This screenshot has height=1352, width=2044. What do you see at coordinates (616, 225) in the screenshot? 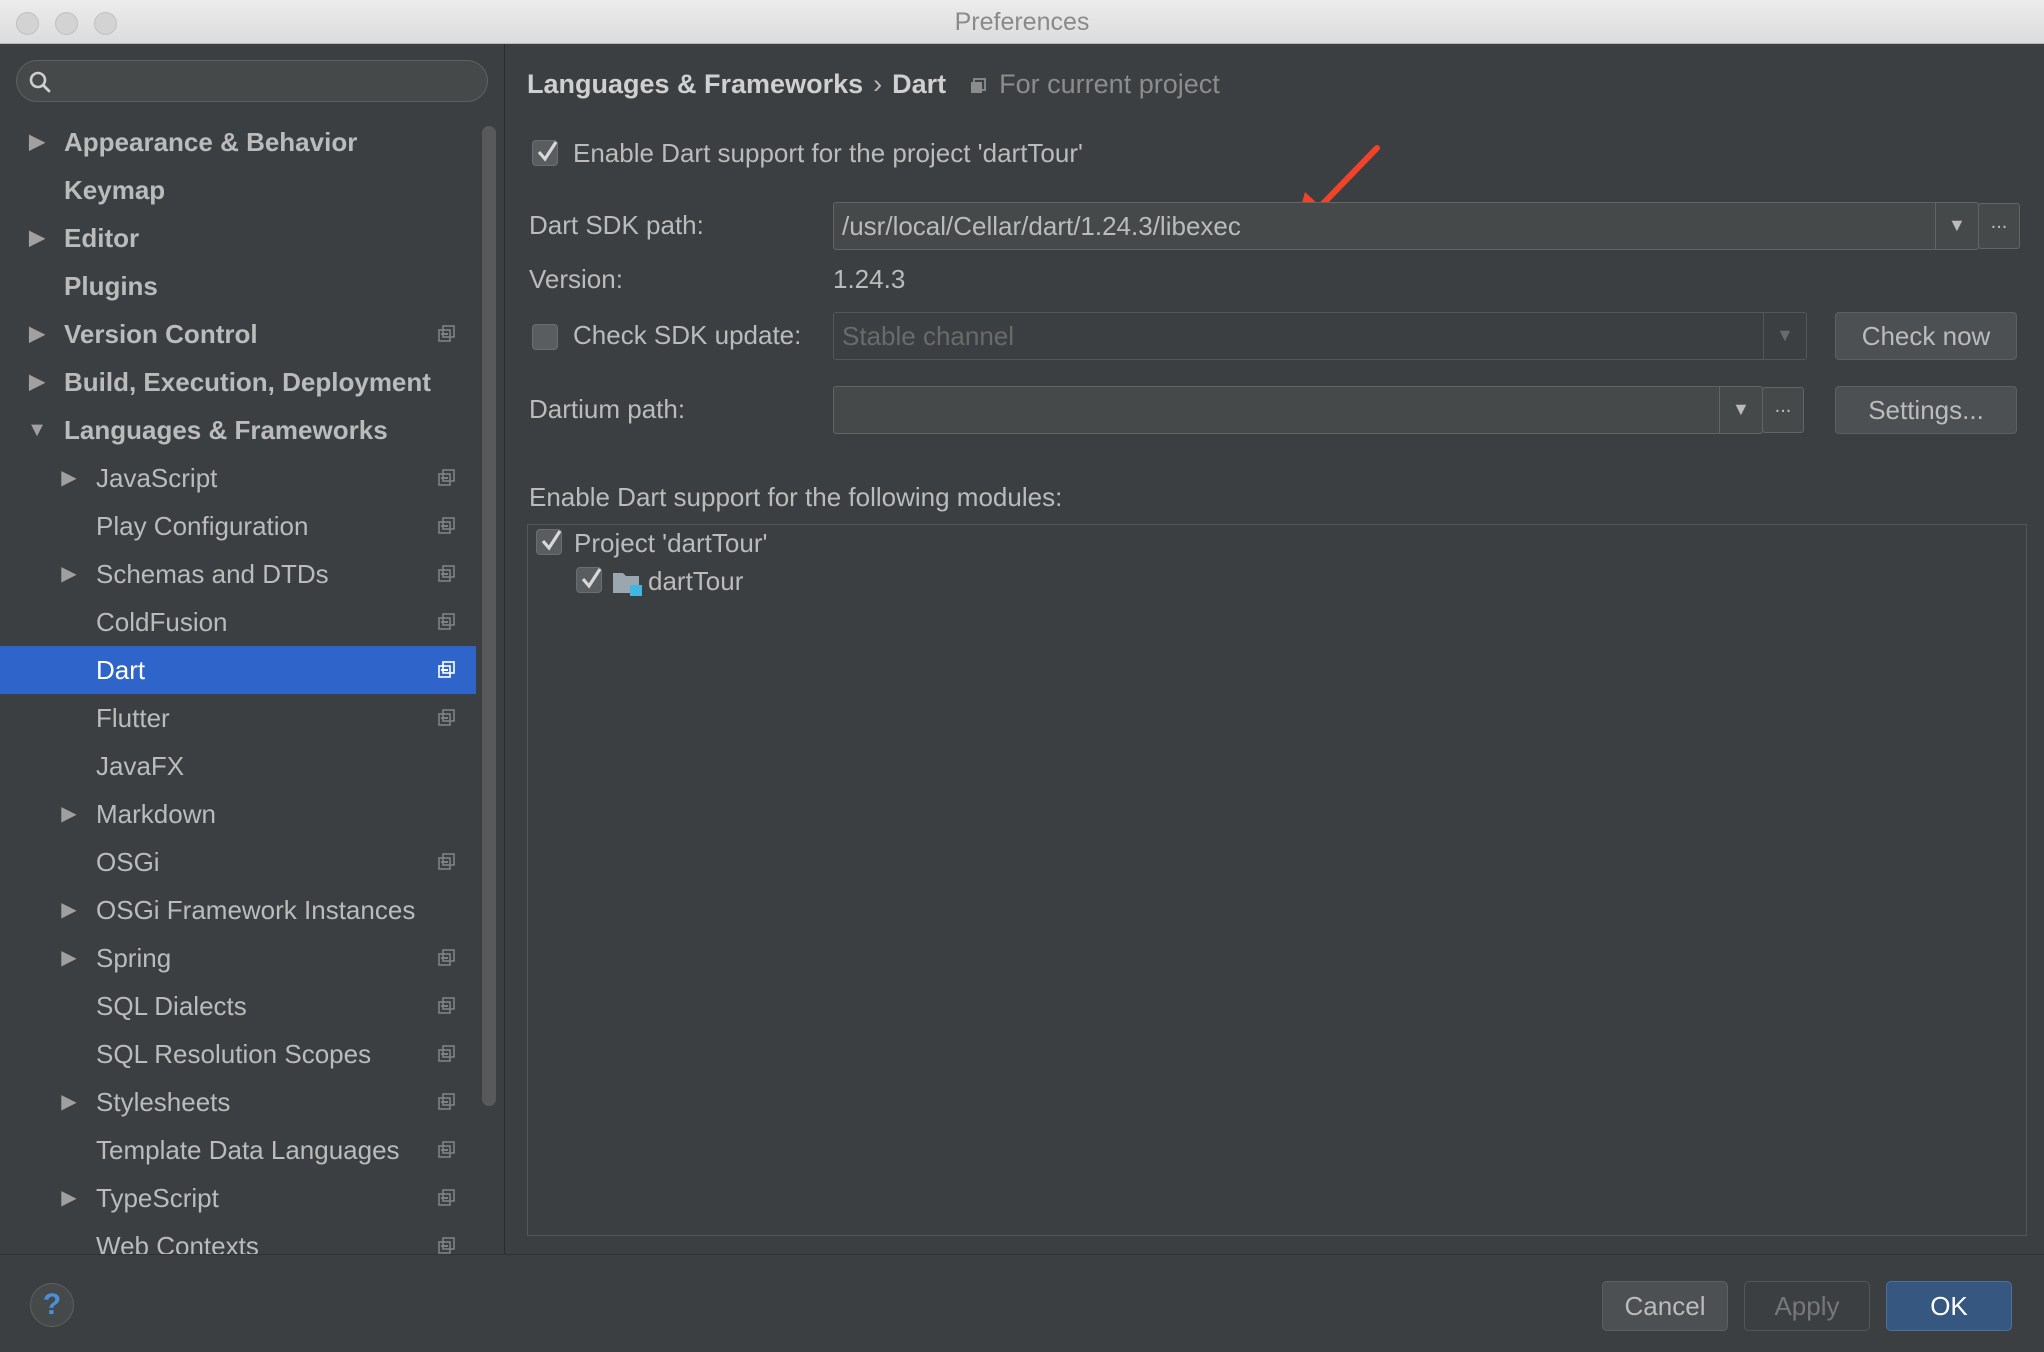
I see `sdk-path-label: Dart SDK path:` at bounding box center [616, 225].